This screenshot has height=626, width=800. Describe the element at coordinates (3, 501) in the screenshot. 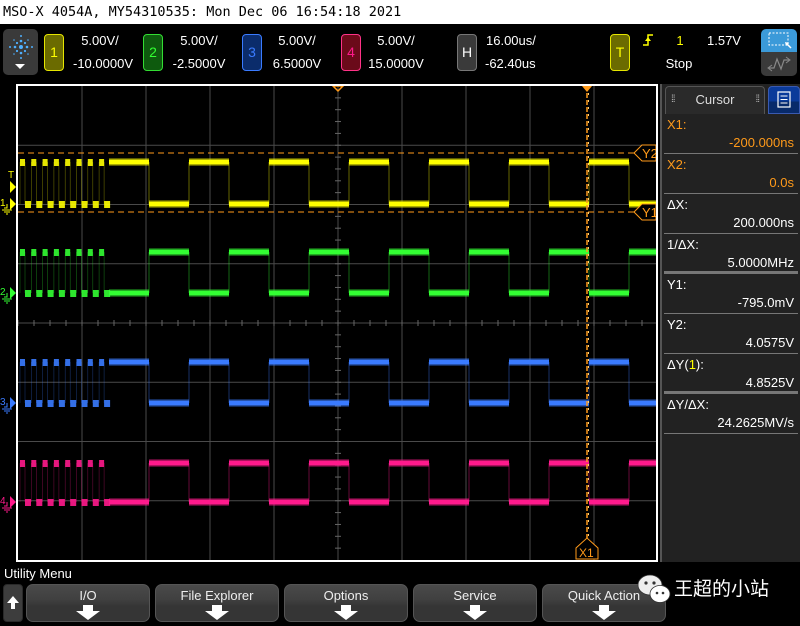

I see `channel-4-marker-label: 4` at that location.